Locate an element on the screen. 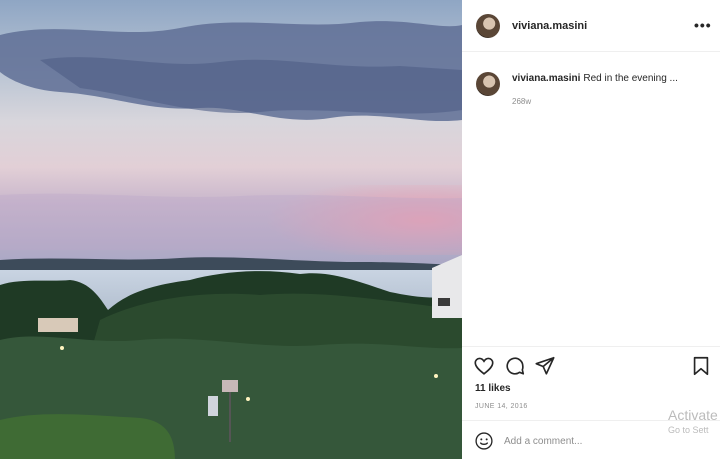 The height and width of the screenshot is (459, 720). avatar is located at coordinates (488, 26).